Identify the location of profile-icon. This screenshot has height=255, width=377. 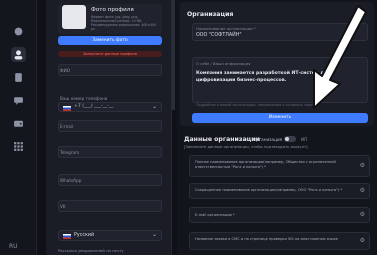
(18, 54).